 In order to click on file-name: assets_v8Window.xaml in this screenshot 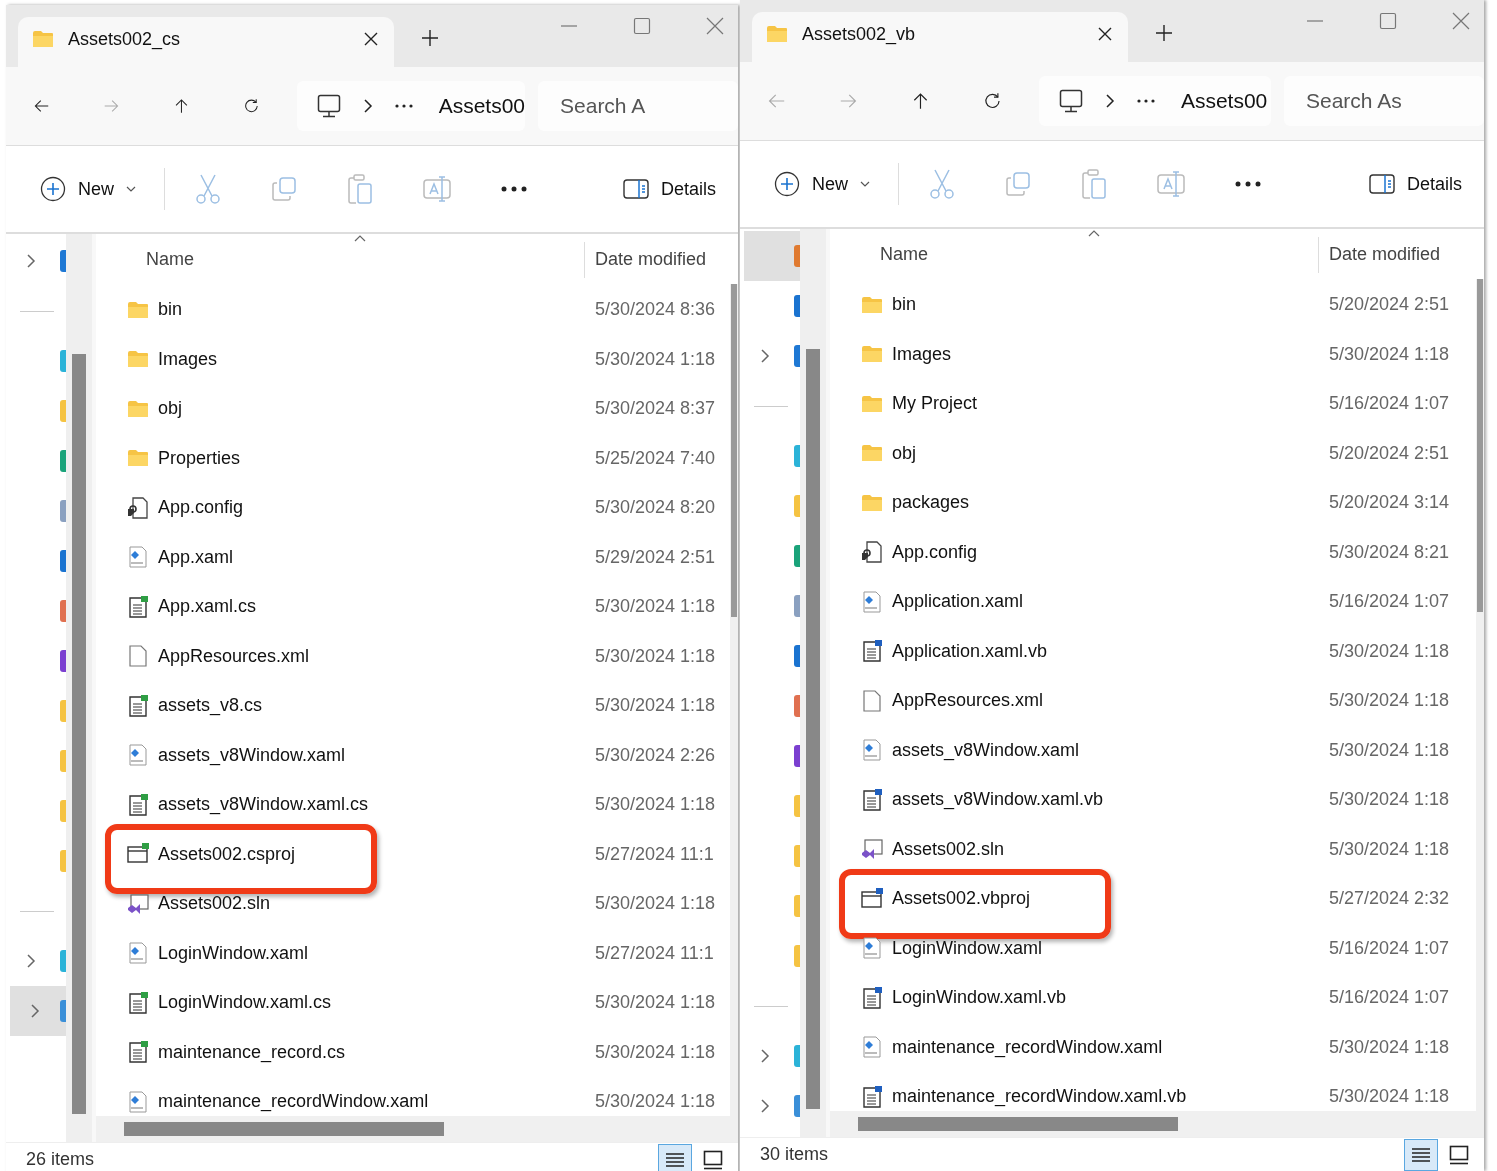, I will do `click(252, 755)`.